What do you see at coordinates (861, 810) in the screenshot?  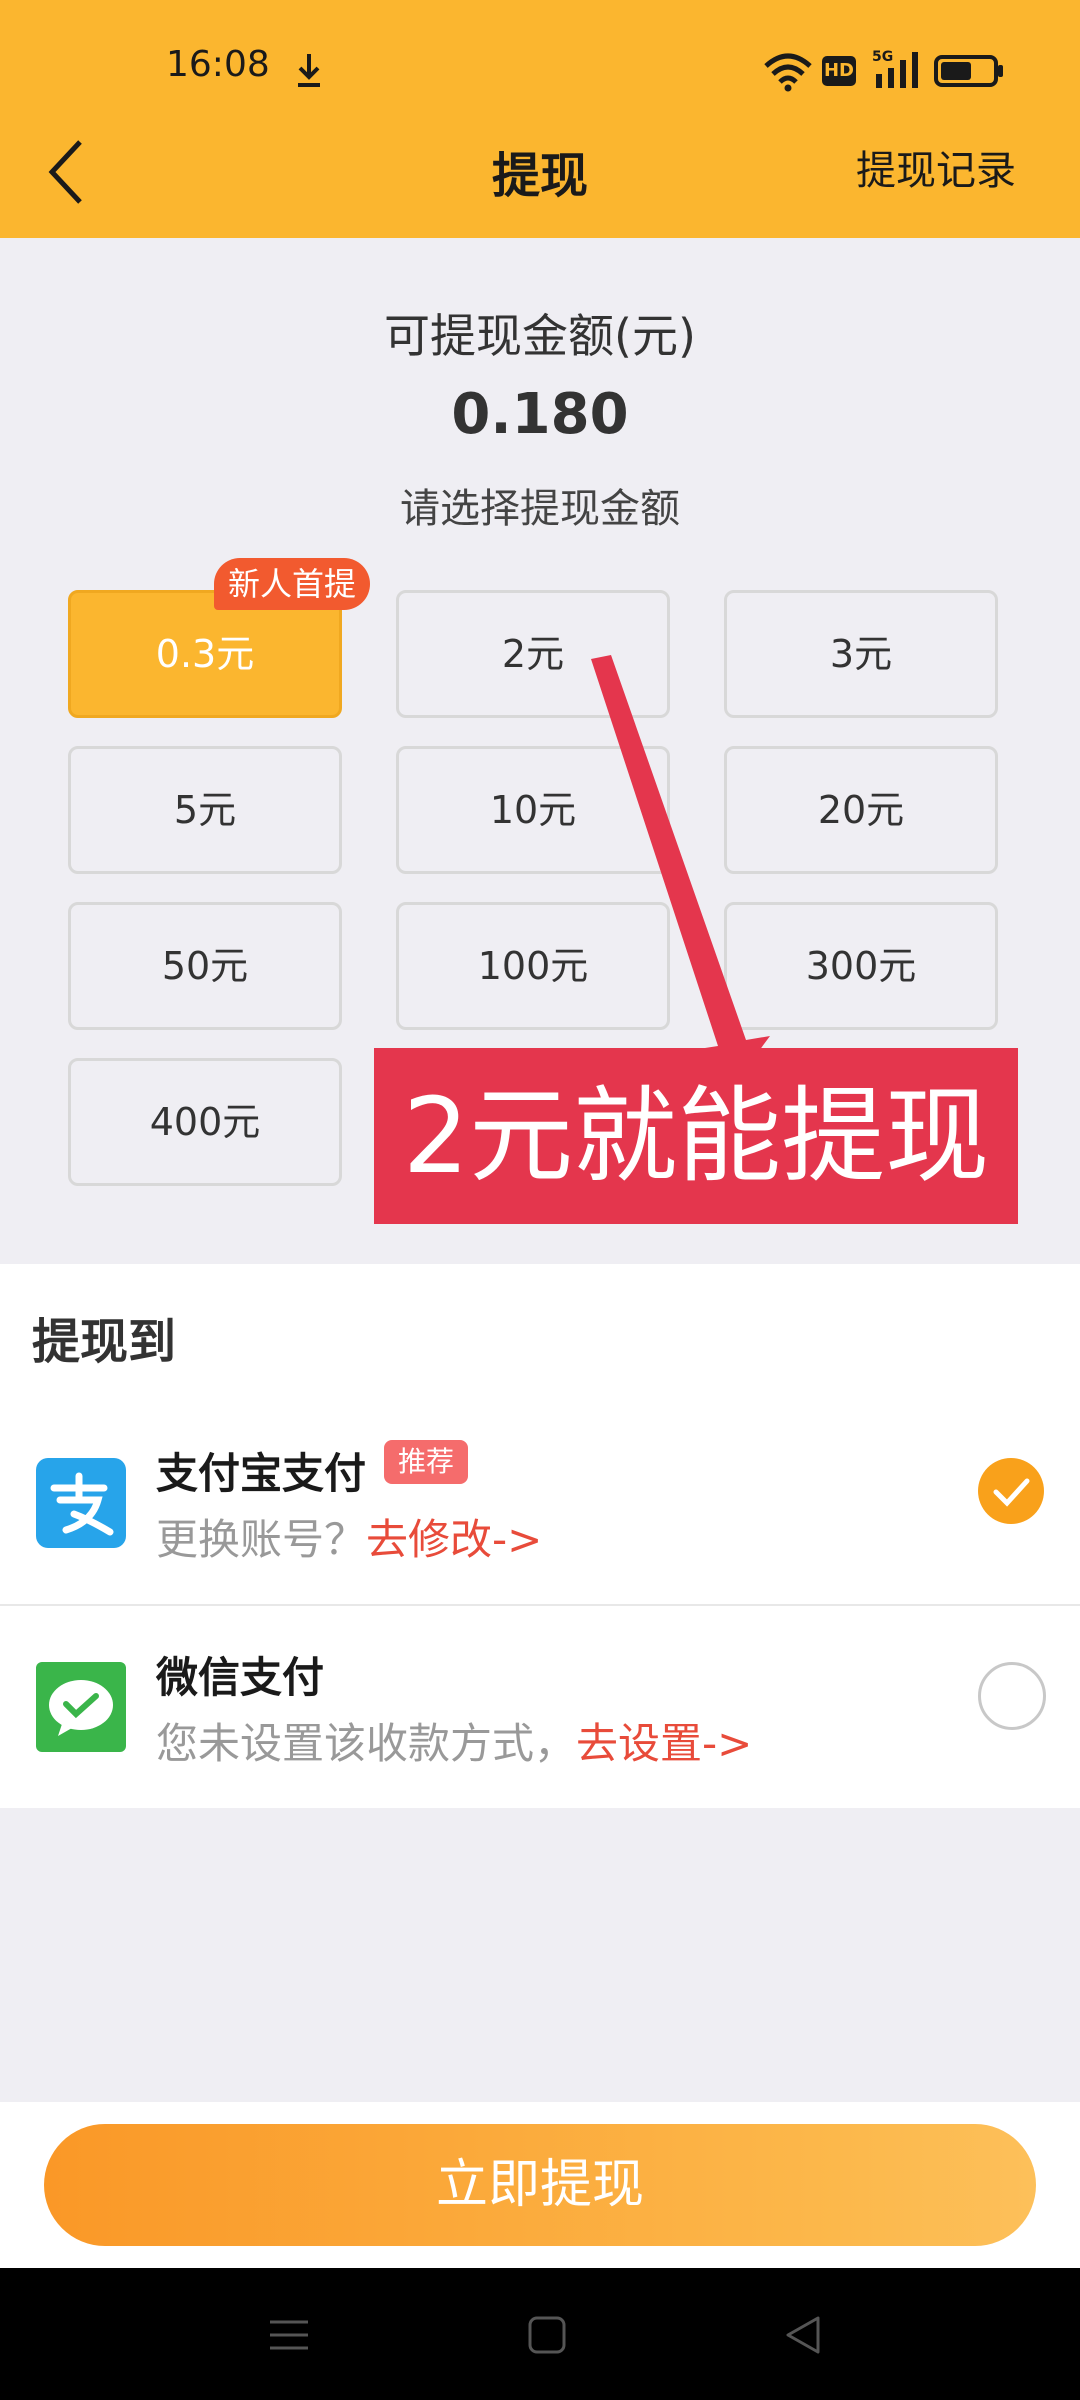 I see `amount-option: 20元` at bounding box center [861, 810].